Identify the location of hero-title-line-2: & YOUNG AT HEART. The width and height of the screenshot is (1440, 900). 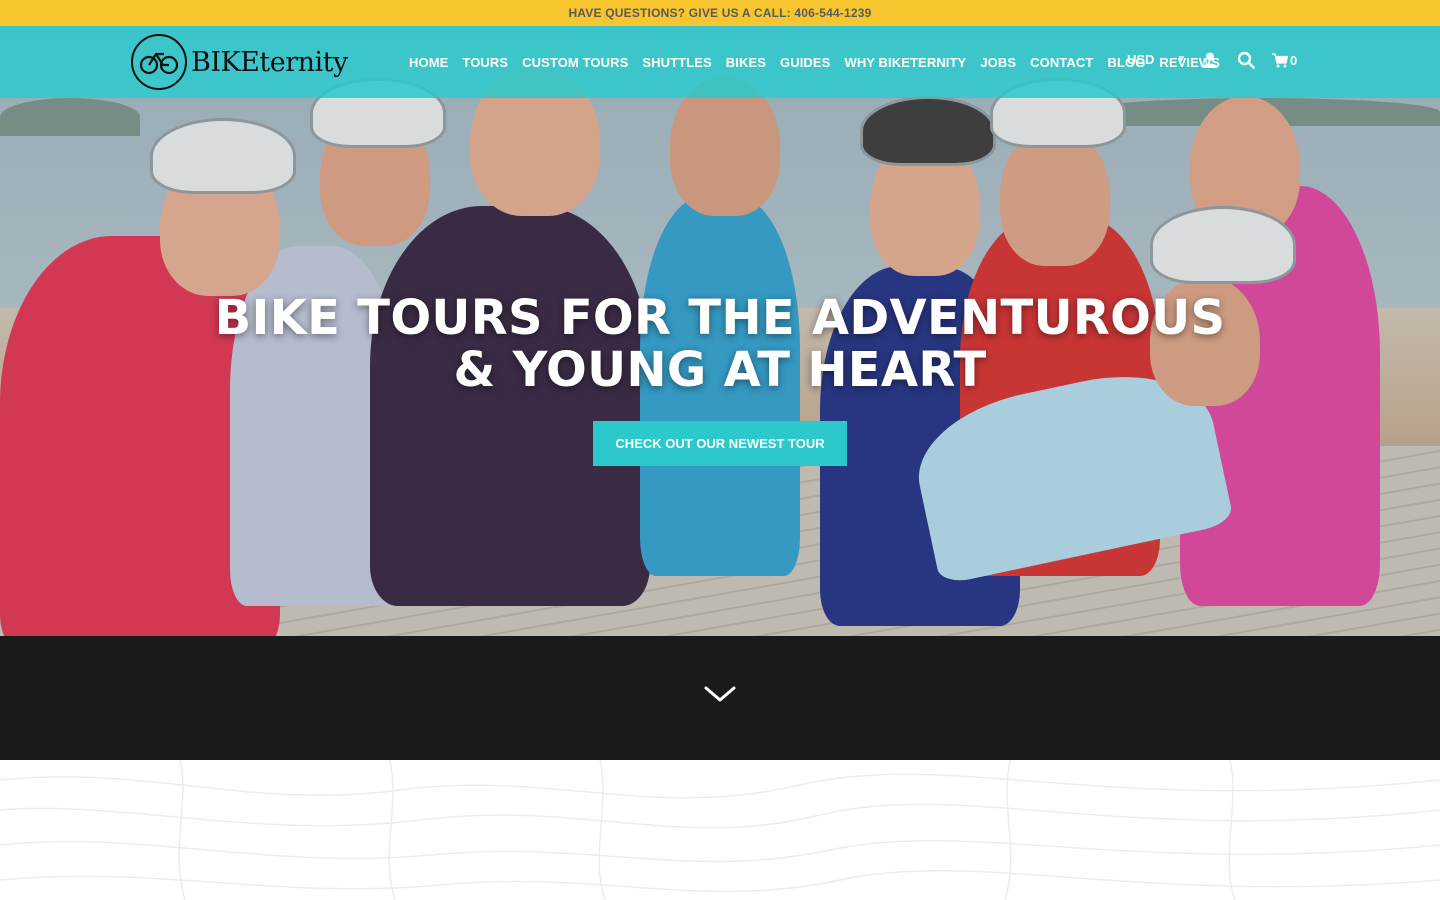
(720, 370).